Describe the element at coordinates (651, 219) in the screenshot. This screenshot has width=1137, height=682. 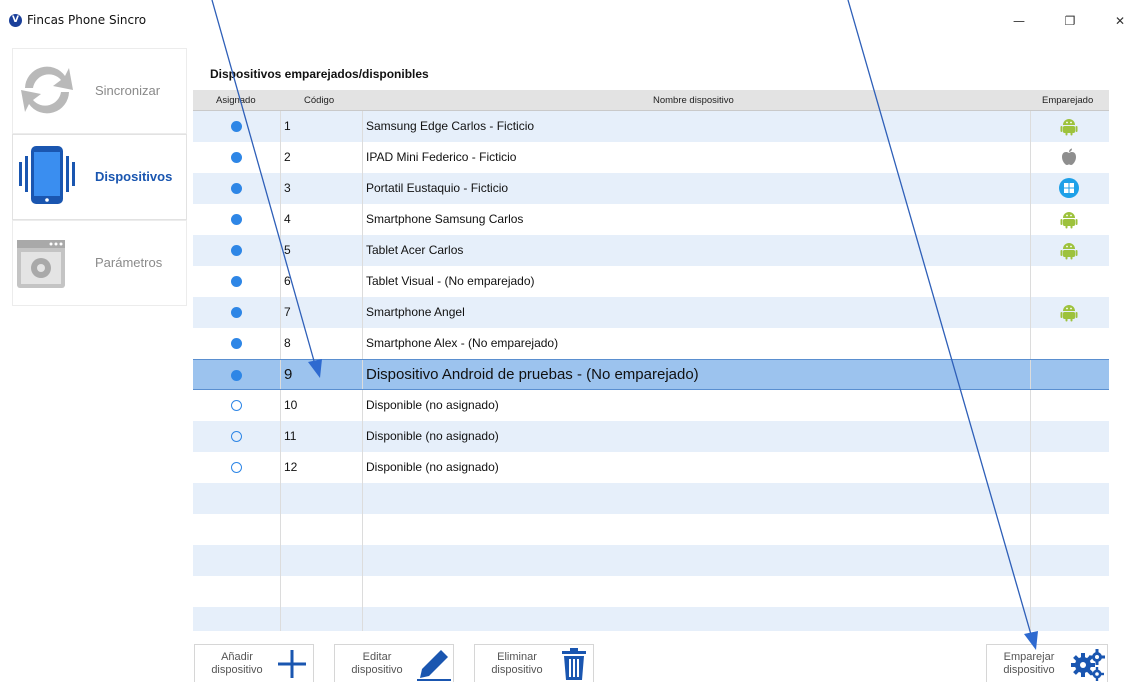
I see `table-row: 4 Smartphone Samsung Carlos` at that location.